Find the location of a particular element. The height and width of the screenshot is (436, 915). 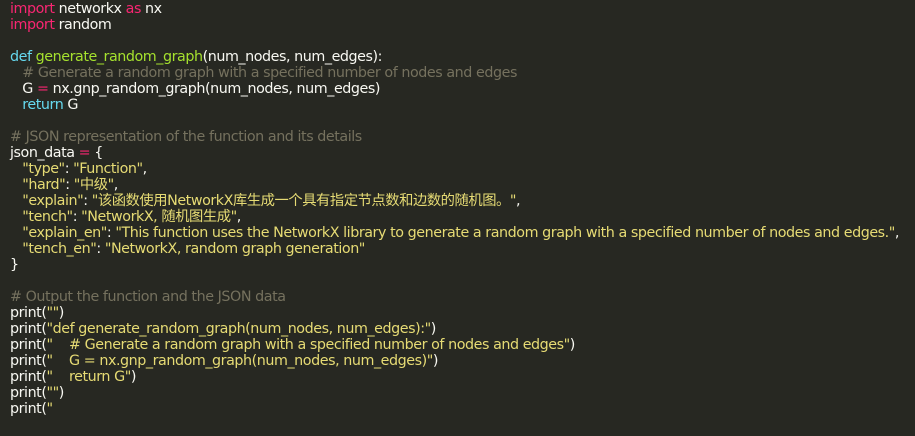

code-token: json_data is located at coordinates (44, 153).